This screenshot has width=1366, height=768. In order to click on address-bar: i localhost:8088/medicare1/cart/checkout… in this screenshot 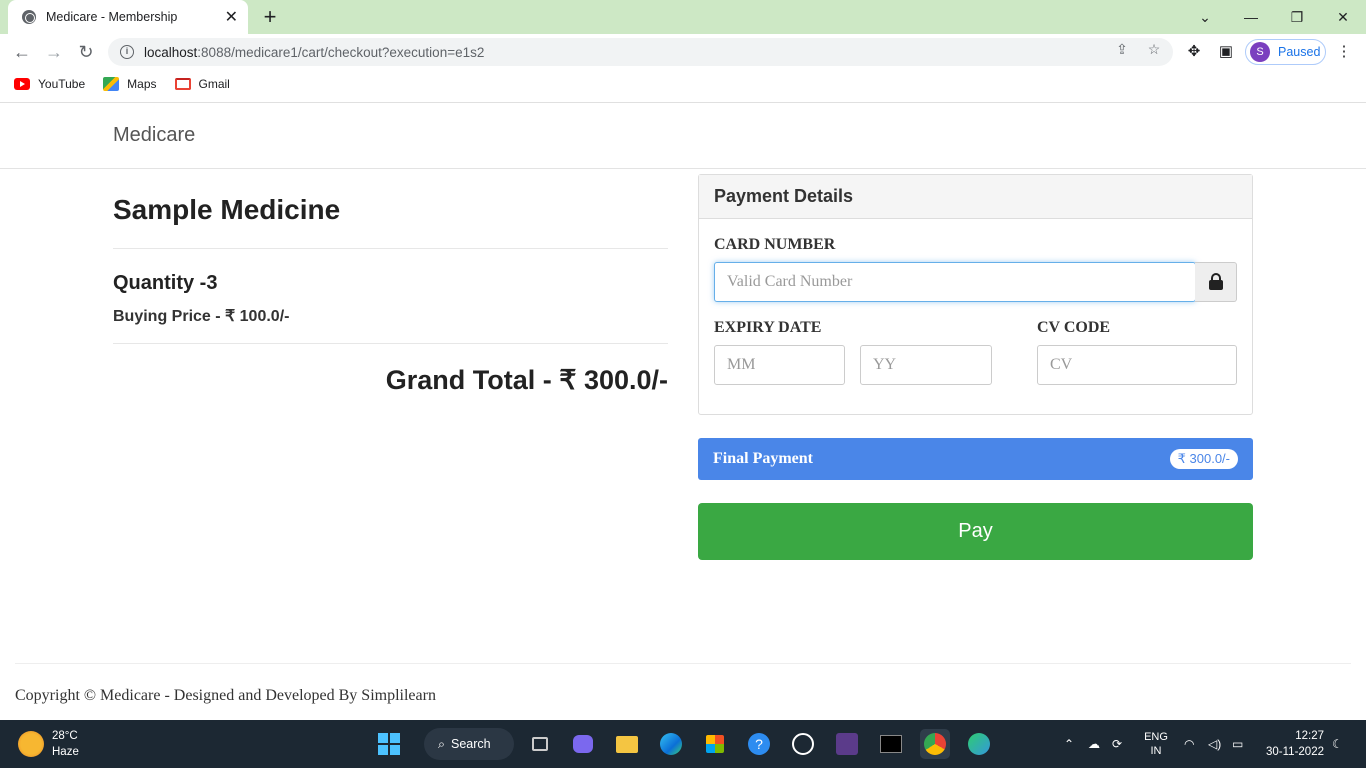, I will do `click(640, 52)`.